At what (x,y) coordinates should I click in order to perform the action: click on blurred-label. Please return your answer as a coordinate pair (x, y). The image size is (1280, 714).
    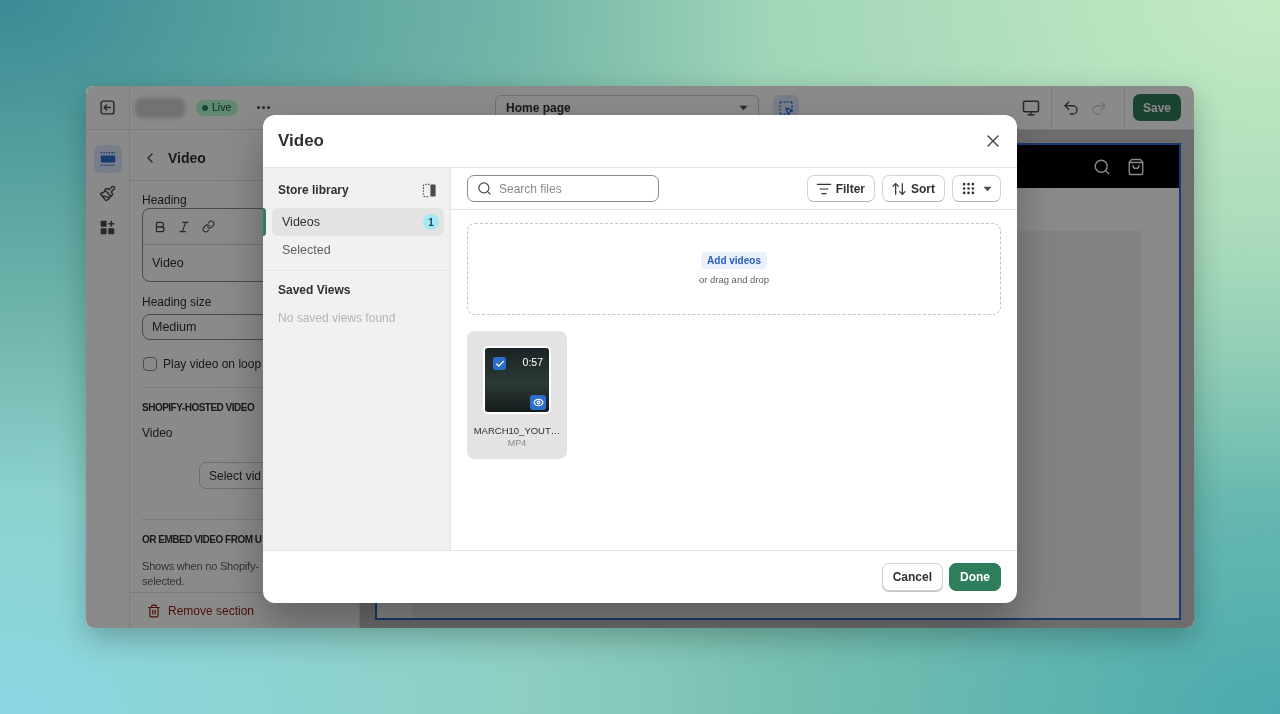
    Looking at the image, I should click on (160, 107).